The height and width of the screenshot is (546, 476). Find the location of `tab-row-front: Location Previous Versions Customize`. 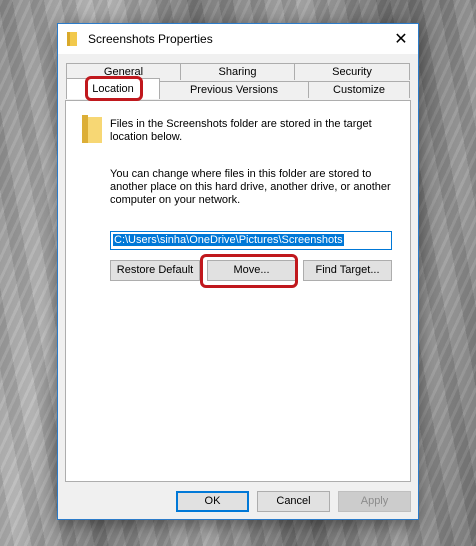

tab-row-front: Location Previous Versions Customize is located at coordinates (238, 88).